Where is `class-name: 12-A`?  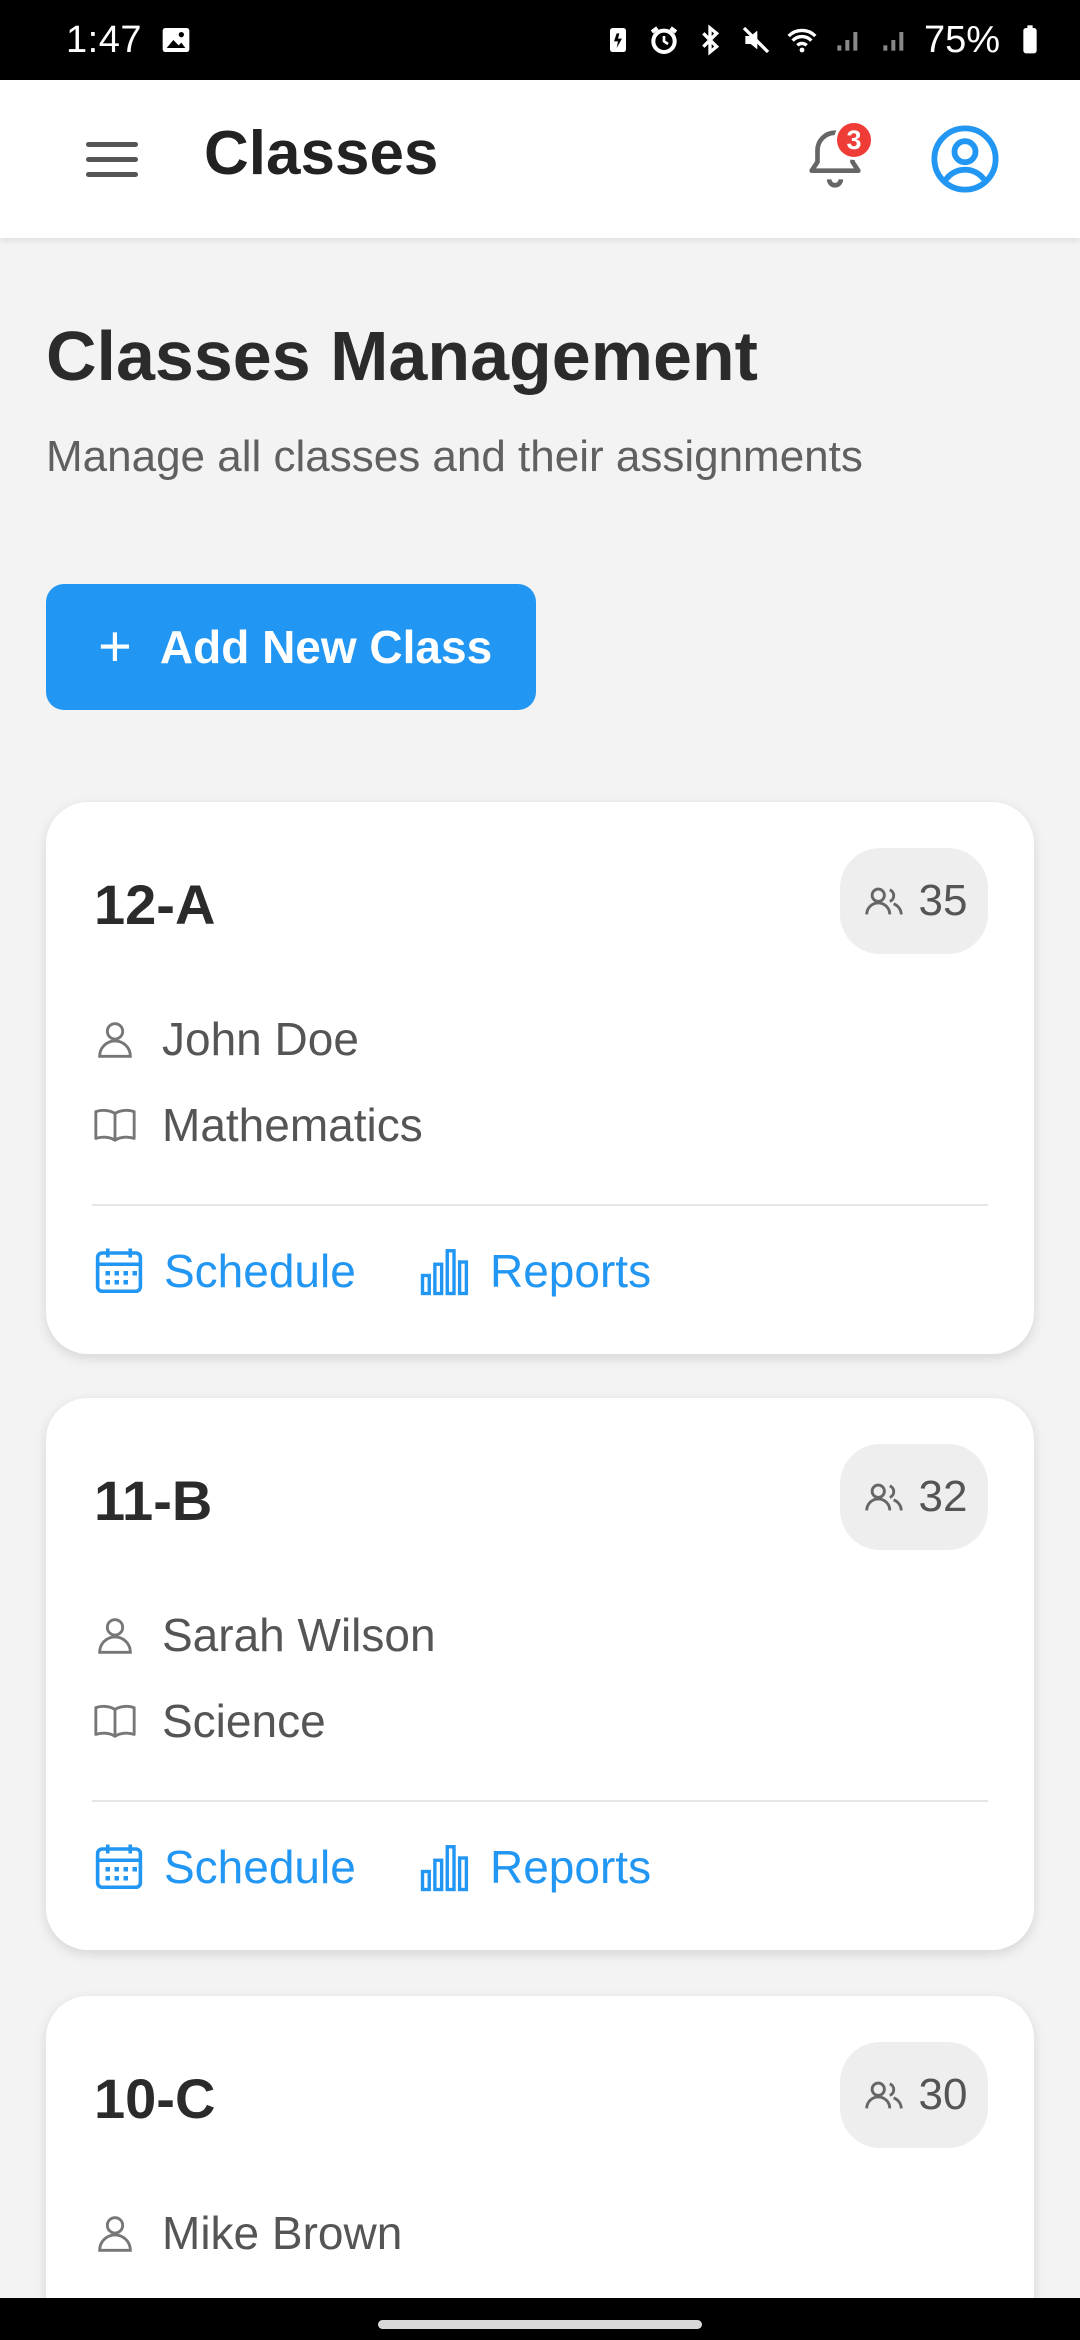 class-name: 12-A is located at coordinates (155, 904).